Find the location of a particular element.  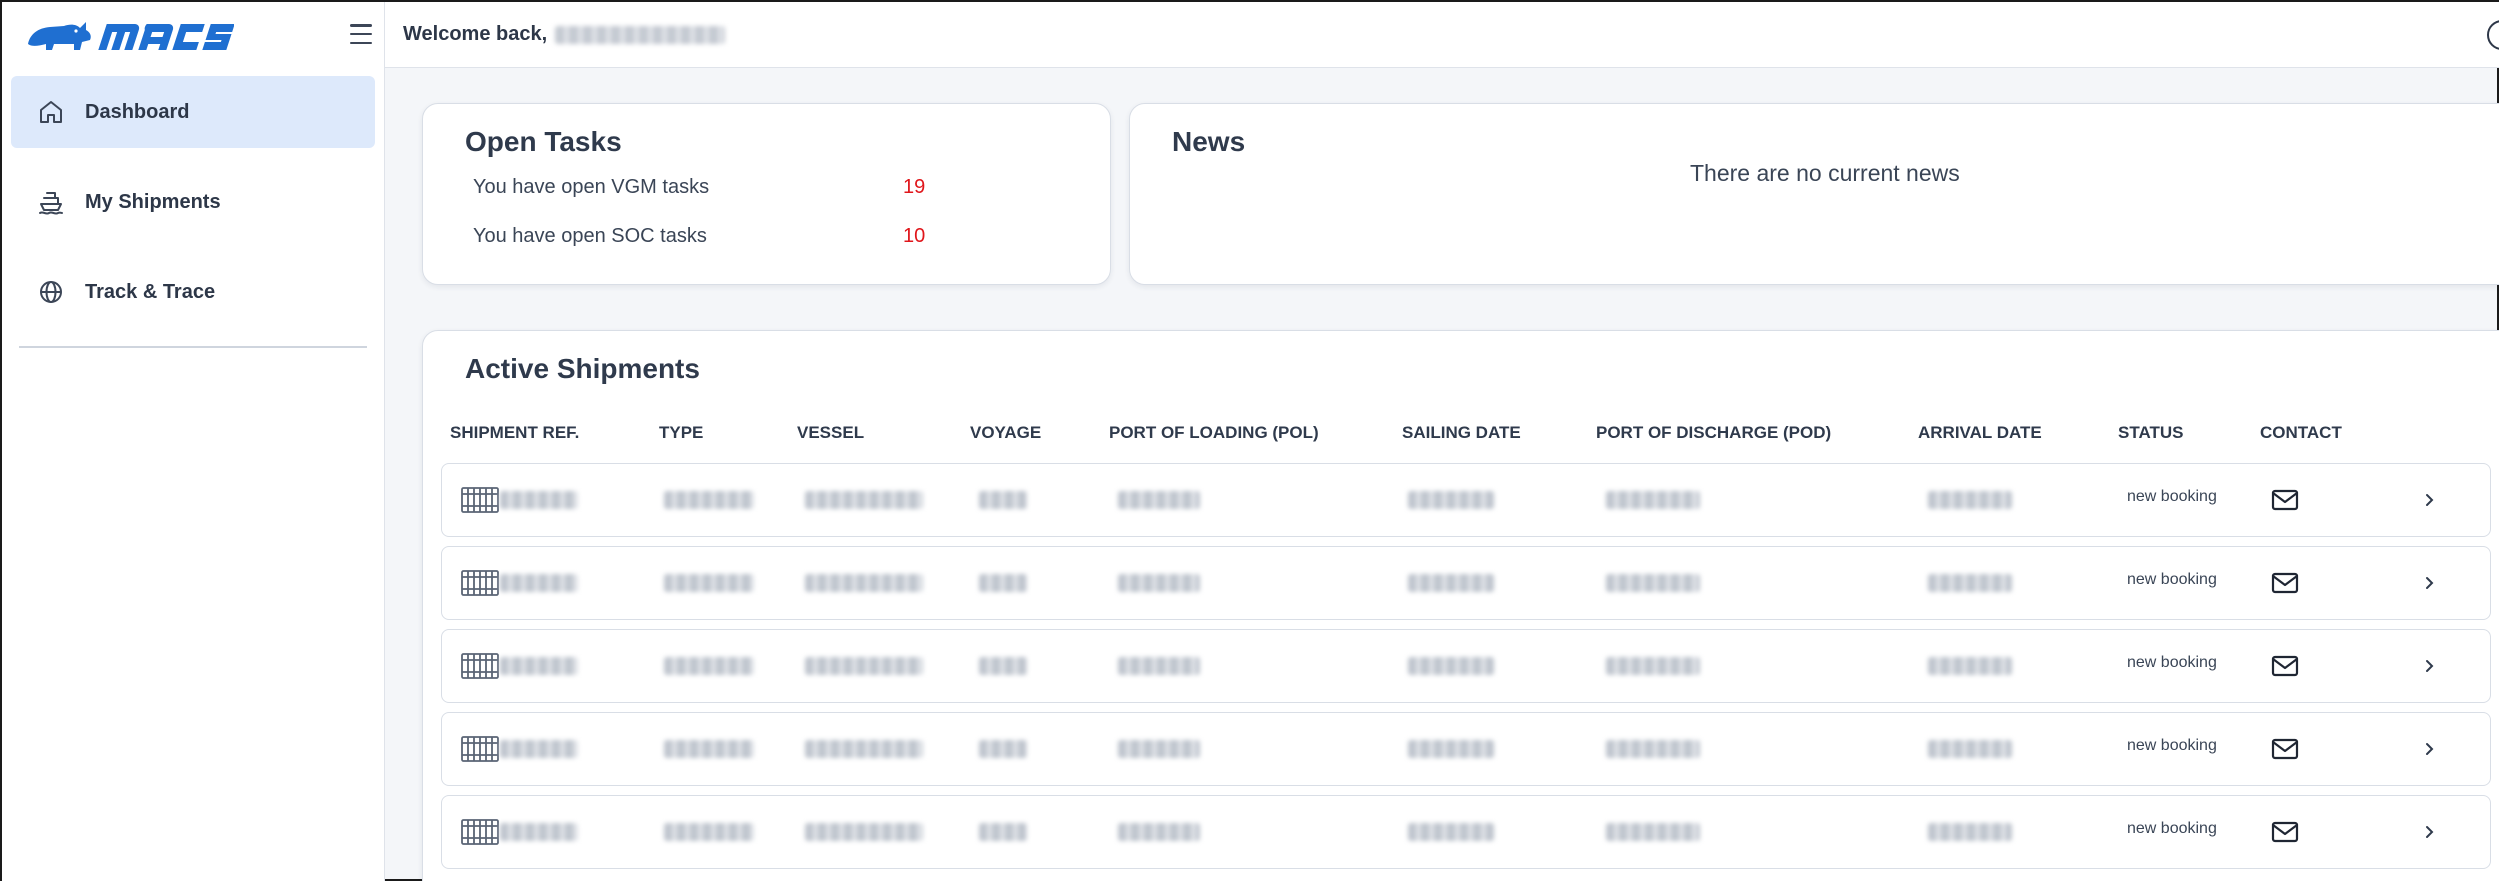

ship-icon is located at coordinates (51, 202).